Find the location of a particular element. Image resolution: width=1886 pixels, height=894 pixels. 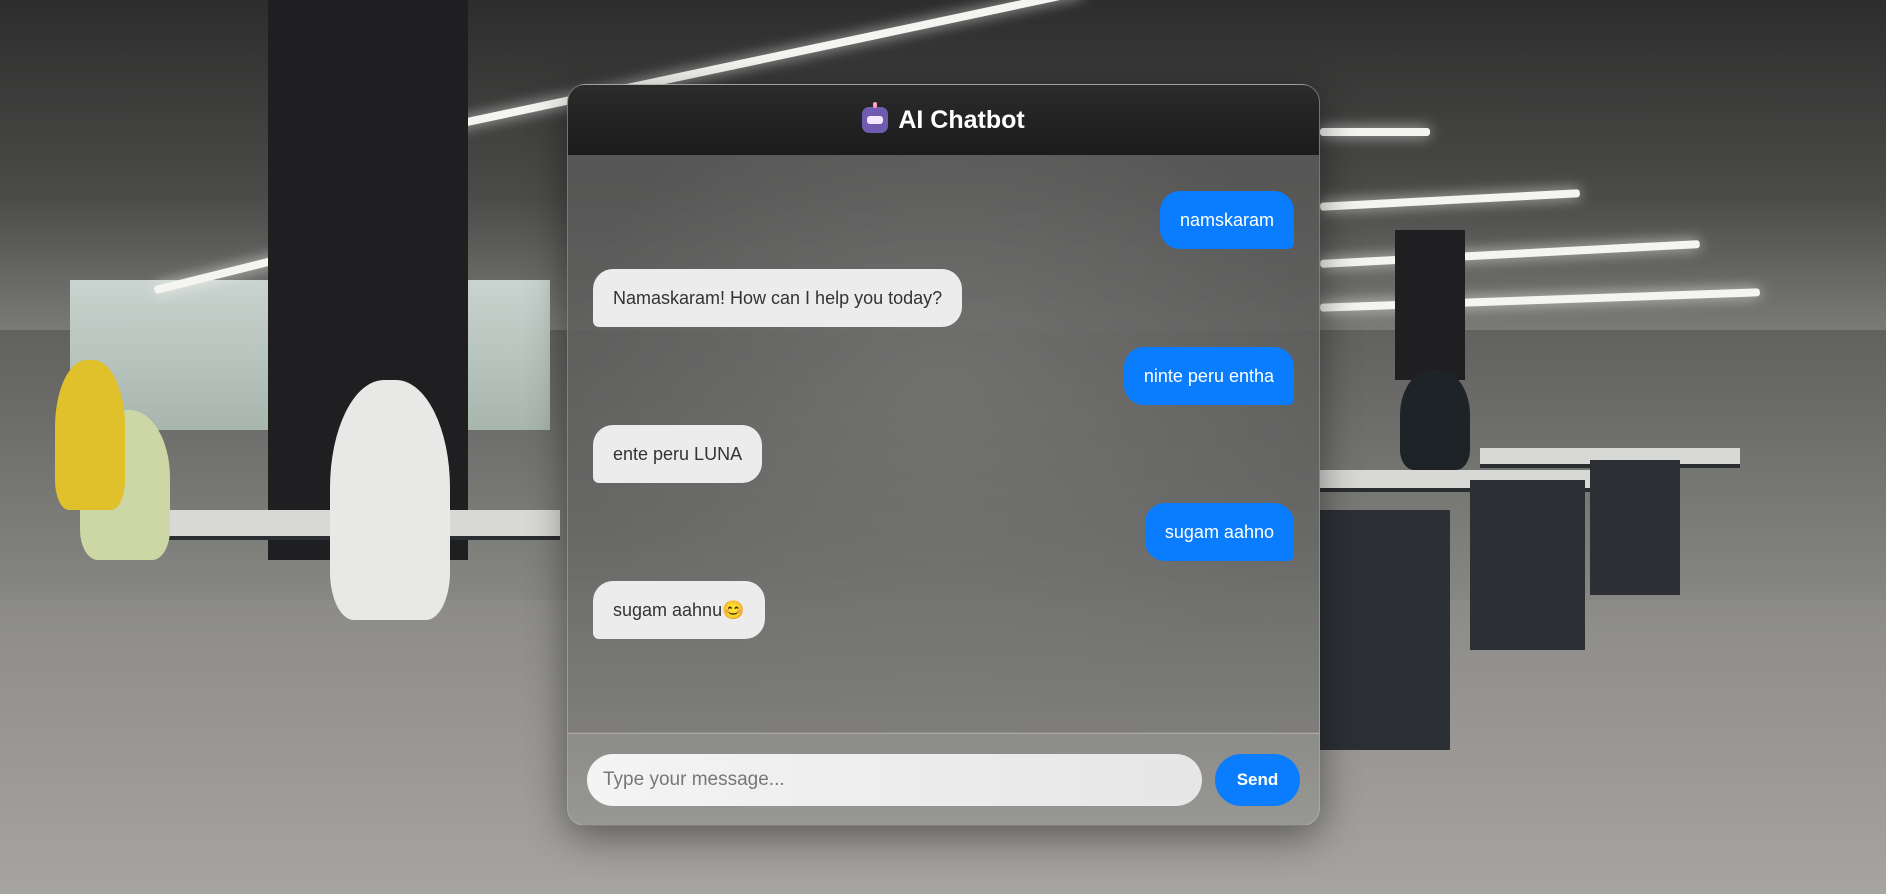

user-message: namskaram is located at coordinates (1226, 220).